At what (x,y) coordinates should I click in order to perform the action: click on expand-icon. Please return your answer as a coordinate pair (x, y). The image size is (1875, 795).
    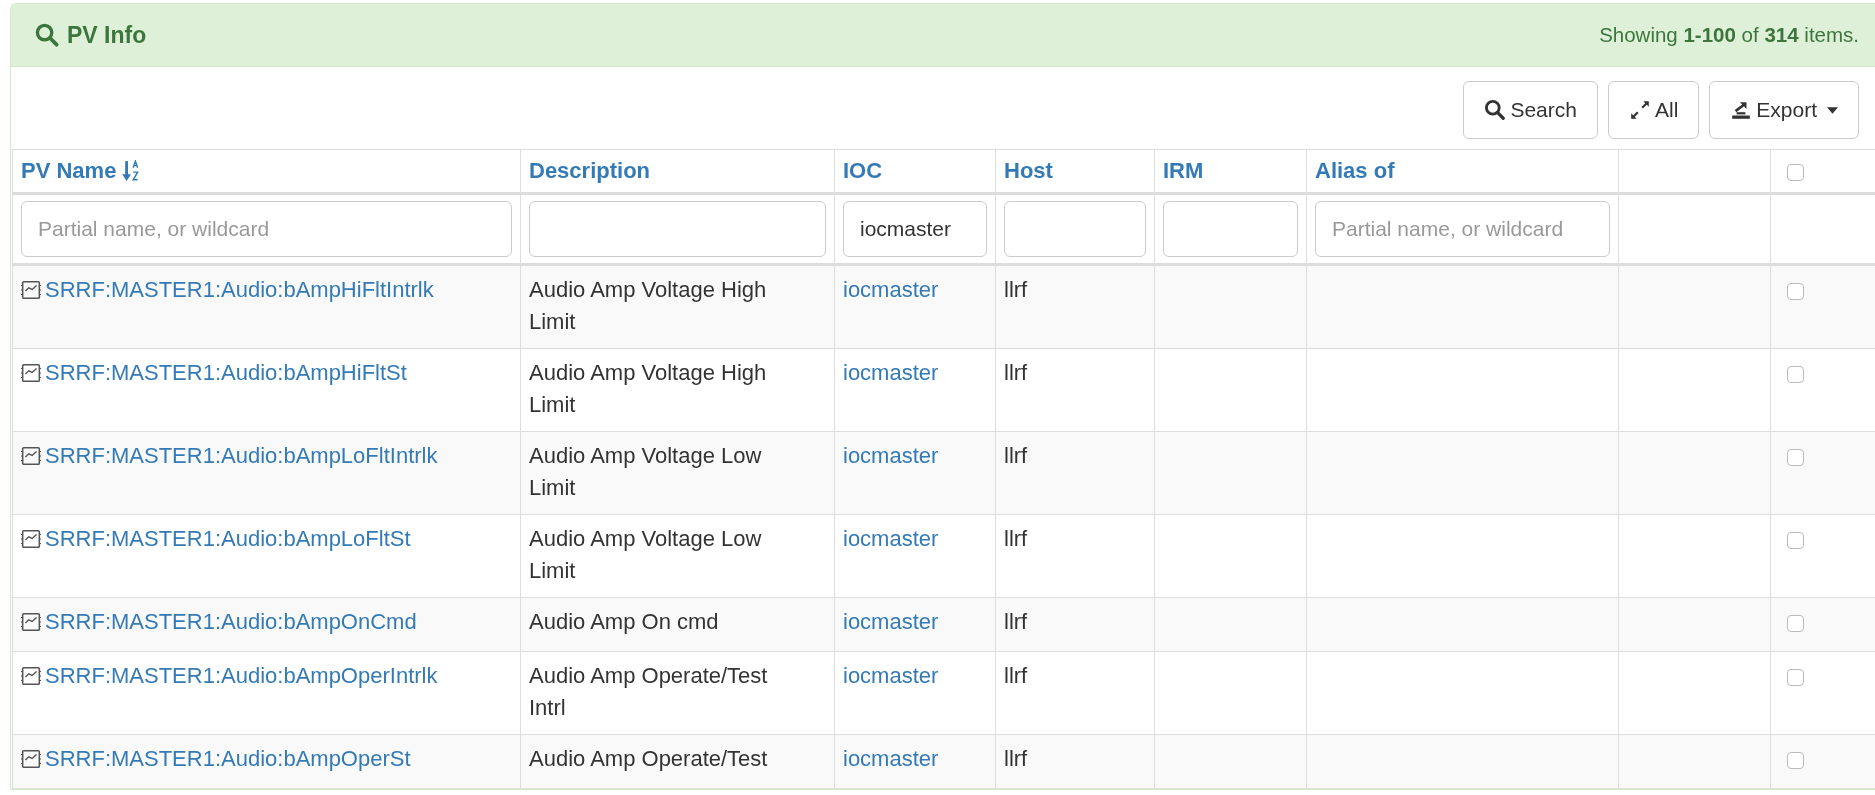
    Looking at the image, I should click on (1639, 110).